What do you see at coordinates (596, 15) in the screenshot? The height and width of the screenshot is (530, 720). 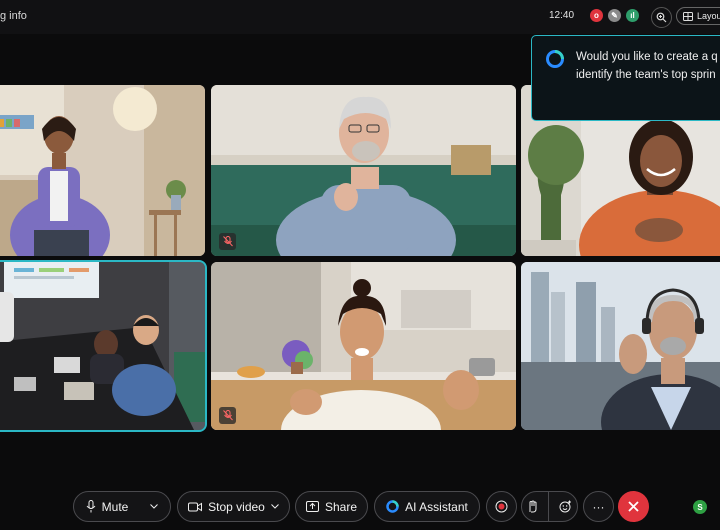 I see `record-app-icon: o` at bounding box center [596, 15].